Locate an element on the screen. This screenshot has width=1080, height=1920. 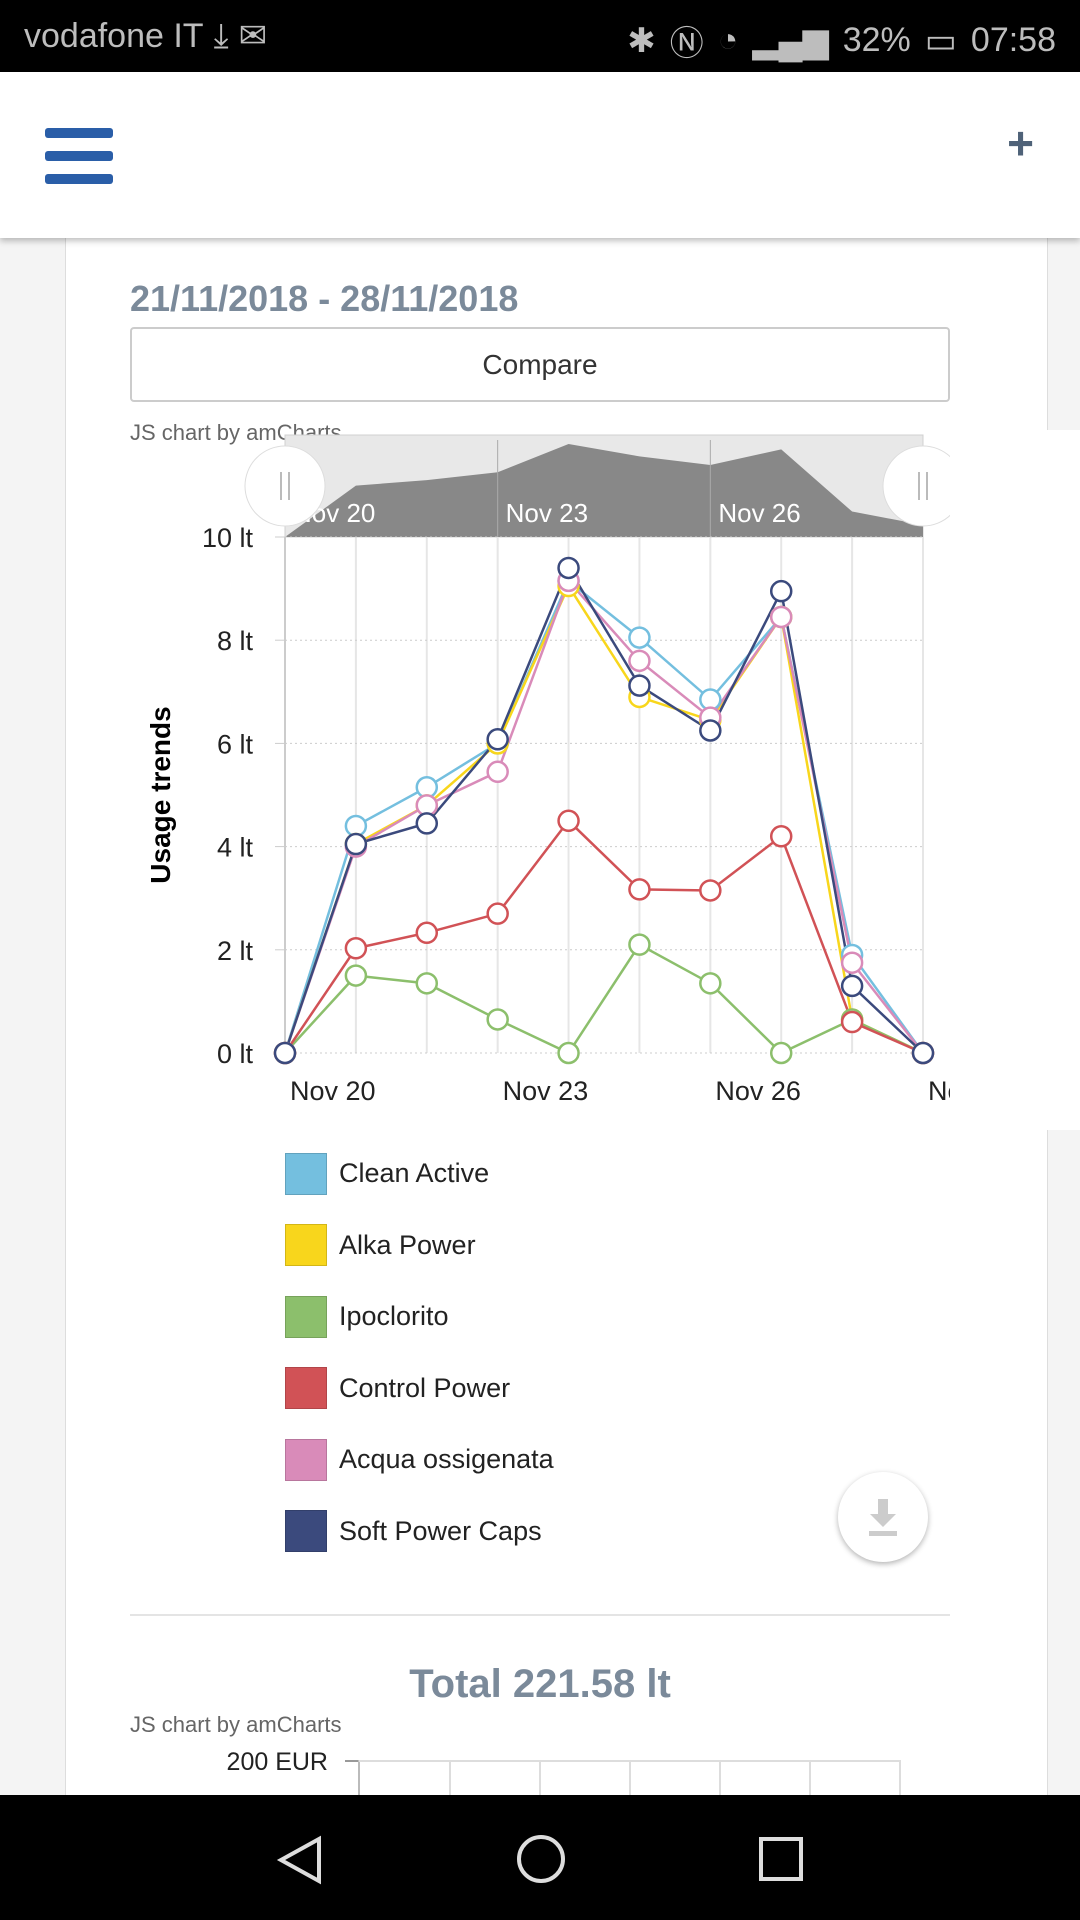
y-tick-label: 2 lt is located at coordinates (235, 951).